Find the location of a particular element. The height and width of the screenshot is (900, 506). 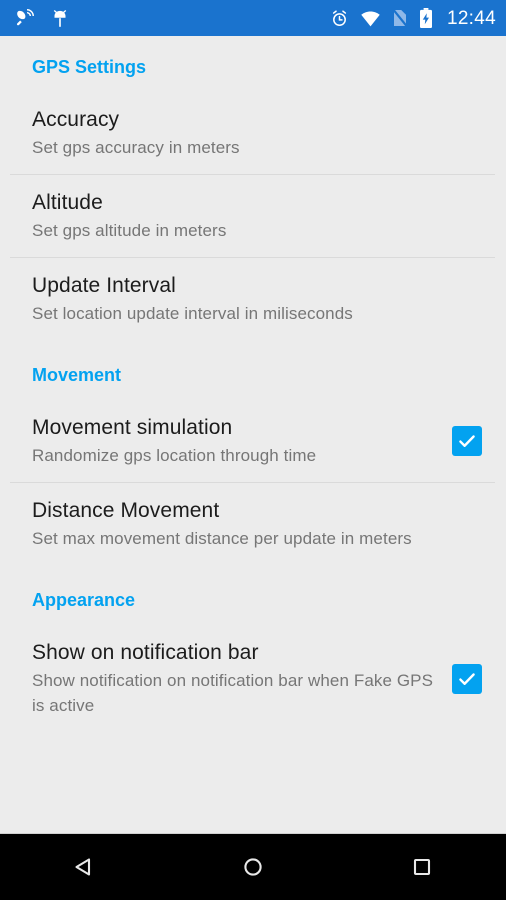

android-navigation-bar is located at coordinates (253, 866).